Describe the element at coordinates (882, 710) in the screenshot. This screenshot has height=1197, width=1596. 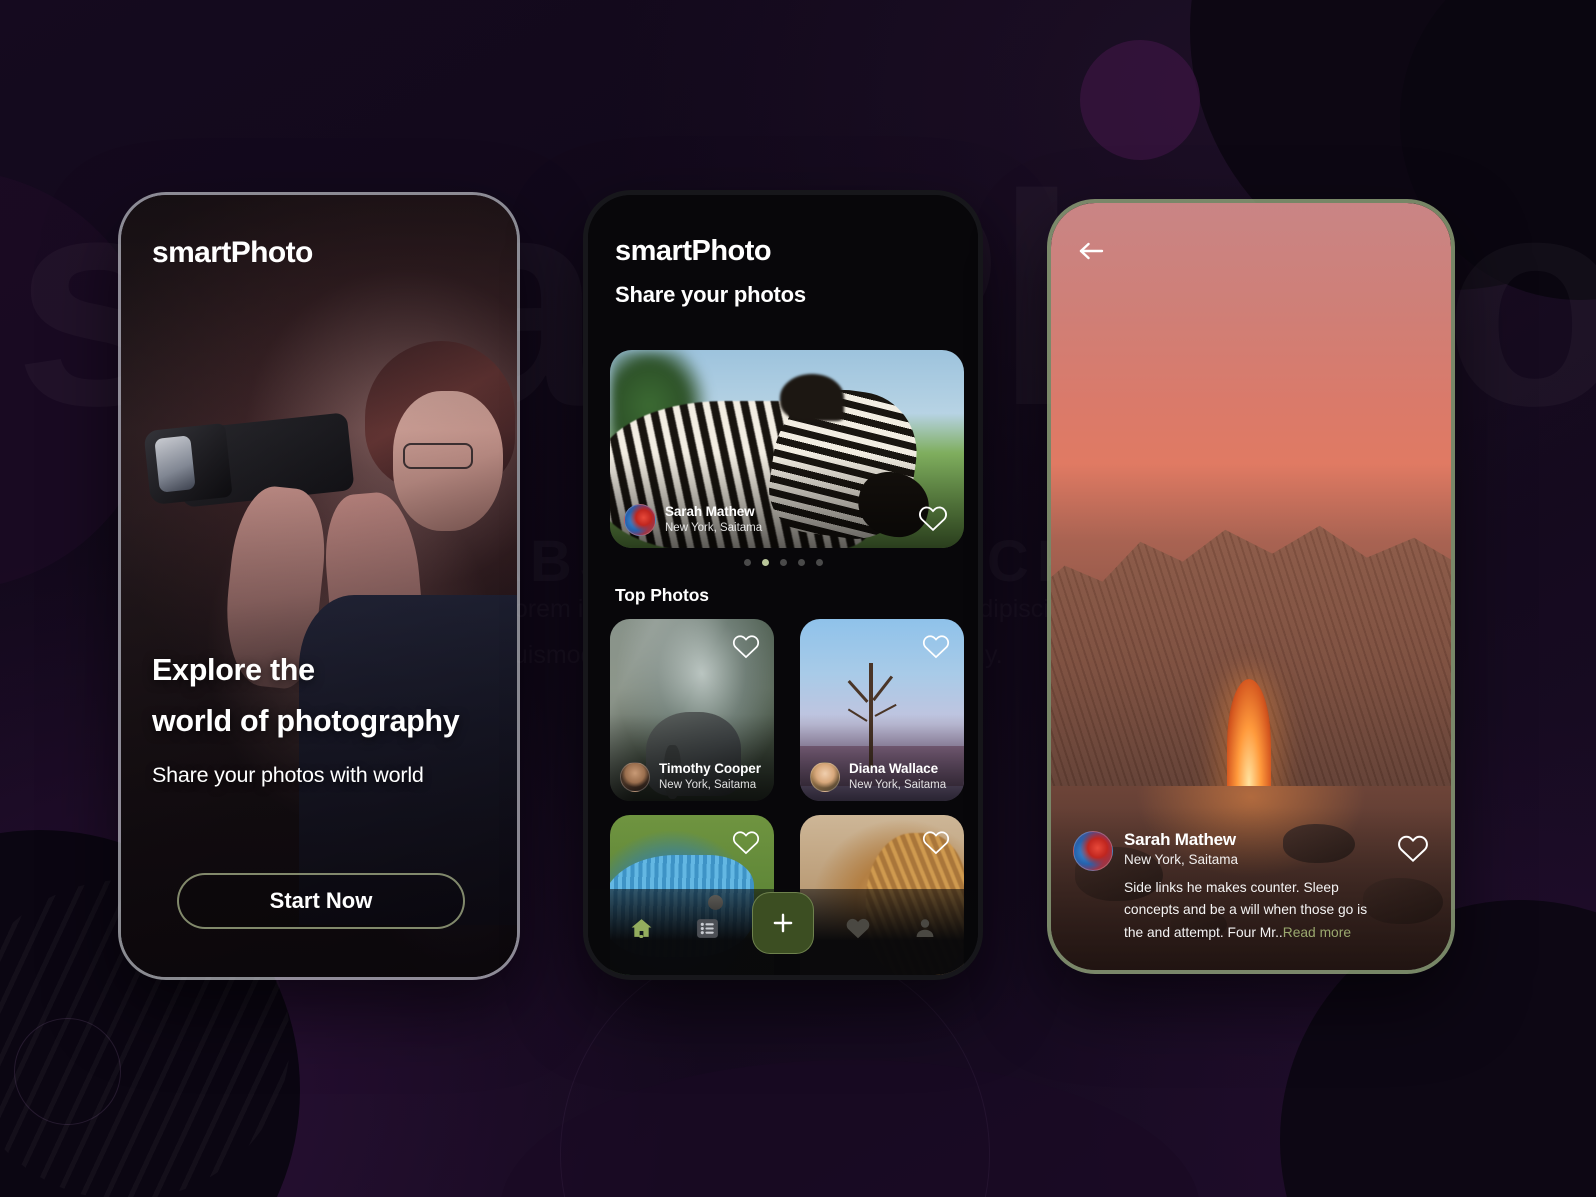
I see `top-photo-card: Diana Wallace New York, Saitama` at that location.